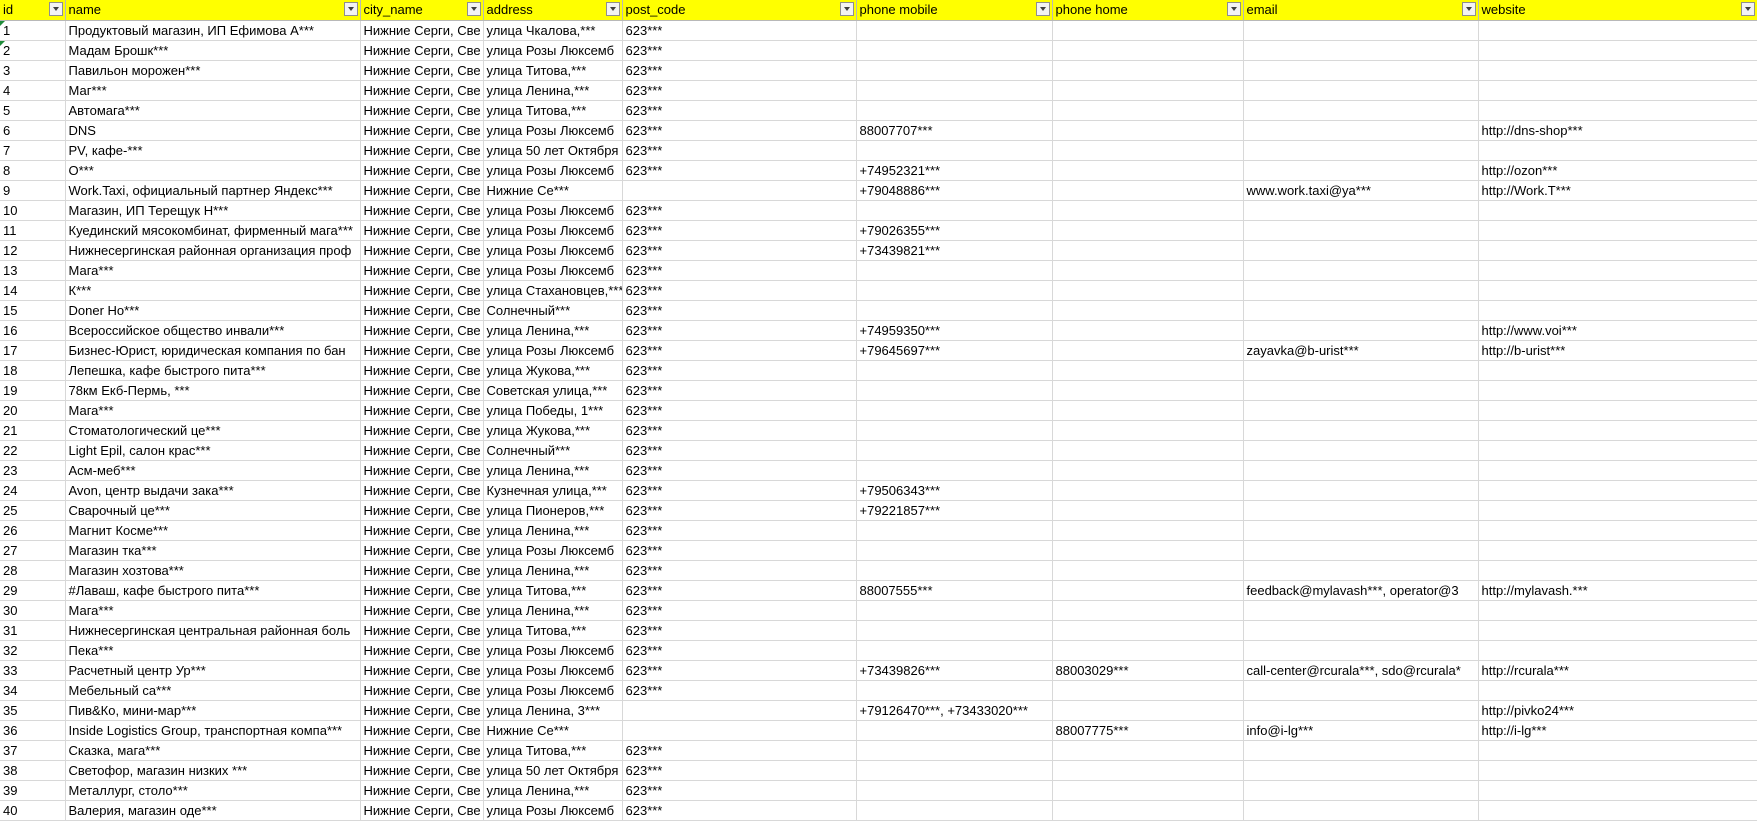  What do you see at coordinates (33, 650) in the screenshot?
I see `cell-id: 32` at bounding box center [33, 650].